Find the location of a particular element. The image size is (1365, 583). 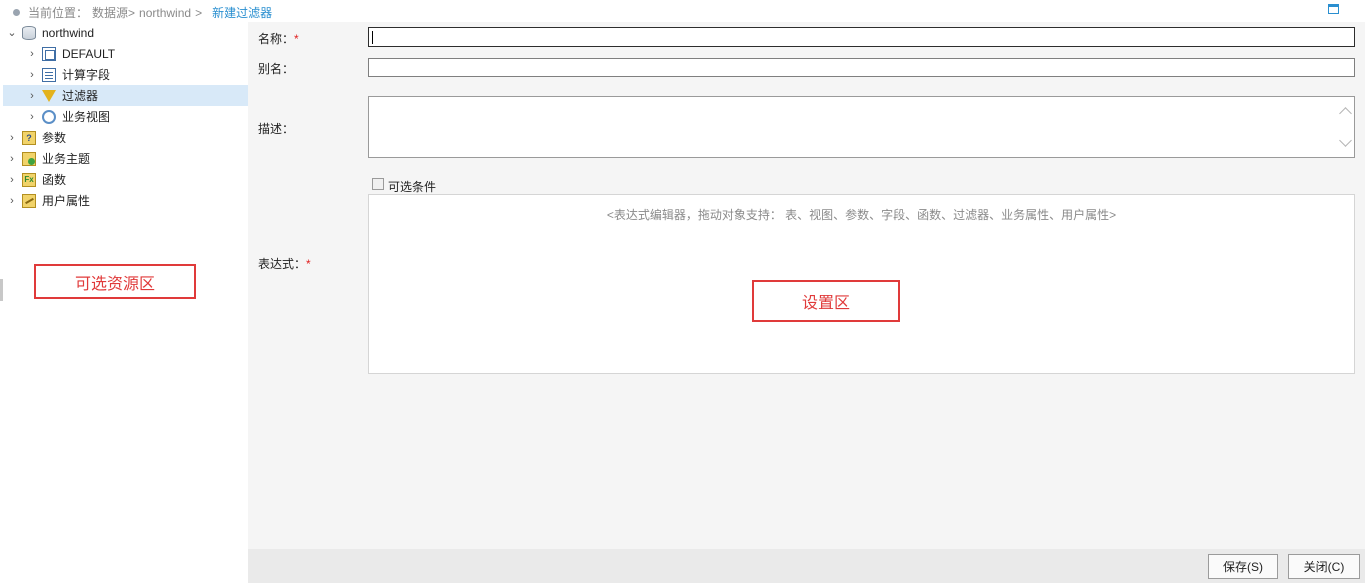

name-label: 名称：* is located at coordinates (278, 39).